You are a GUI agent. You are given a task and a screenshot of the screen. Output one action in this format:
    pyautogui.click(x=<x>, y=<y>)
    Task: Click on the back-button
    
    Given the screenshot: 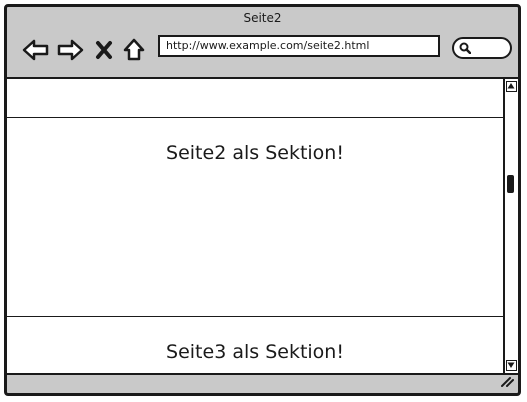 What is the action you would take?
    pyautogui.click(x=36, y=50)
    